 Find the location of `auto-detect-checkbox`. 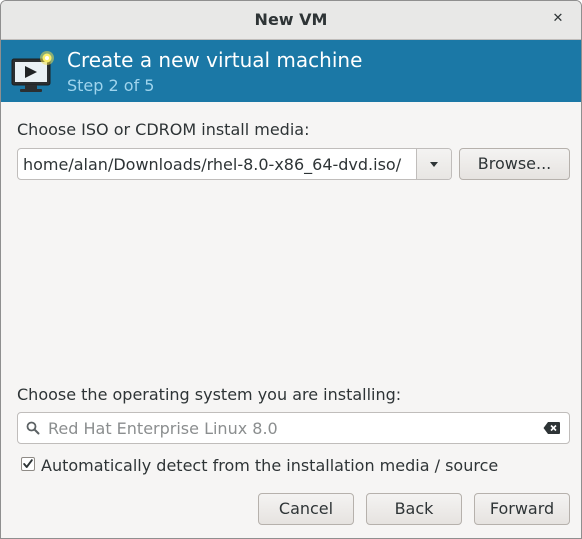

auto-detect-checkbox is located at coordinates (28, 464).